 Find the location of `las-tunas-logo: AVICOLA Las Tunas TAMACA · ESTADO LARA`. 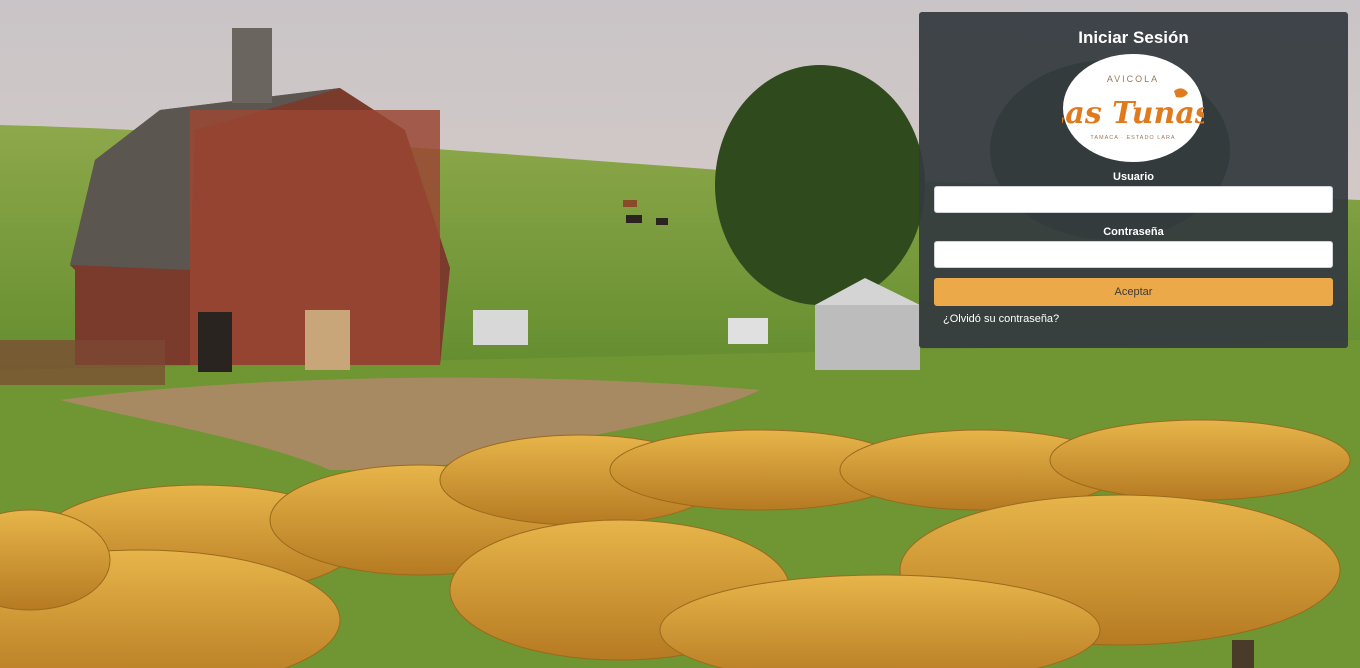

las-tunas-logo: AVICOLA Las Tunas TAMACA · ESTADO LARA is located at coordinates (1133, 108).